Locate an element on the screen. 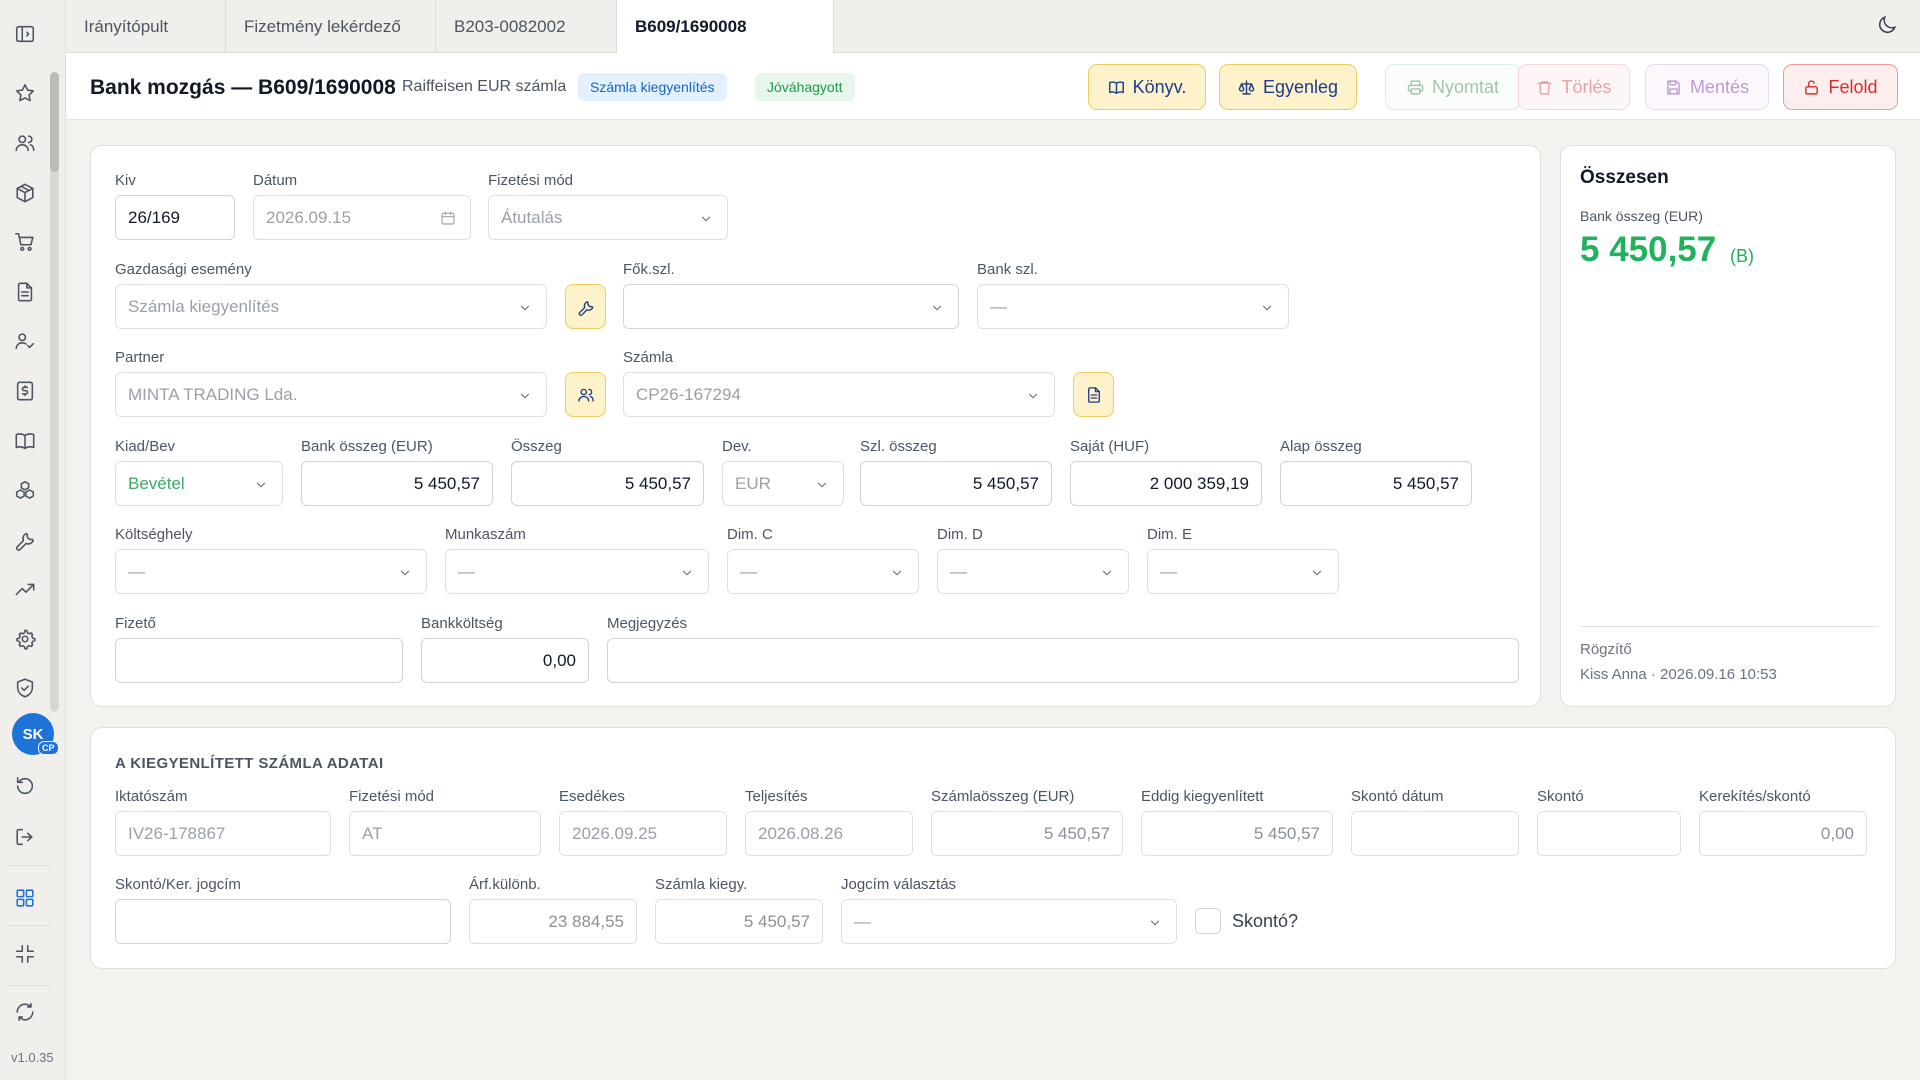  bankkoltseg-input: 0,00 is located at coordinates (505, 660).